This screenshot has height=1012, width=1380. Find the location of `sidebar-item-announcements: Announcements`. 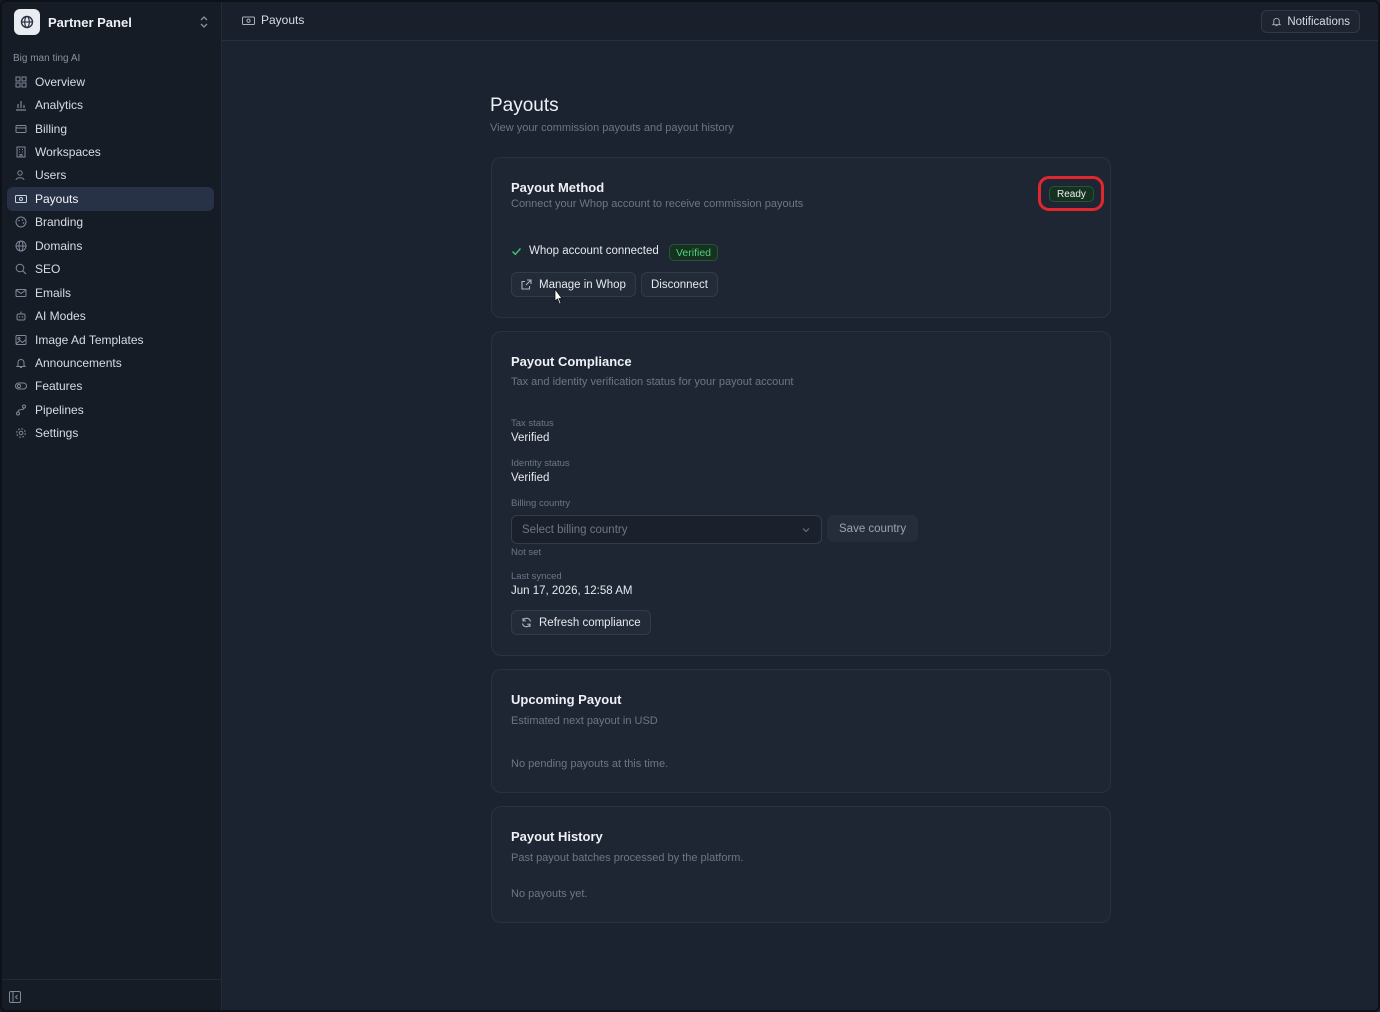

sidebar-item-announcements: Announcements is located at coordinates (110, 362).